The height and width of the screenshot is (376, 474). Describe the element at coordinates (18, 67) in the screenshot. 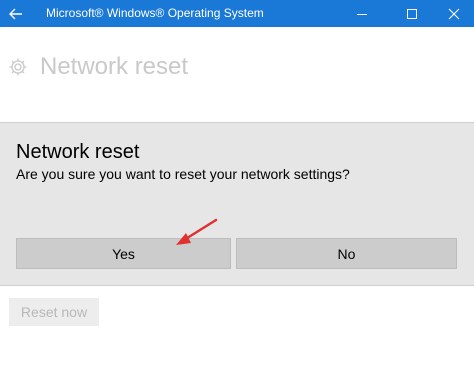

I see `gear-icon` at that location.